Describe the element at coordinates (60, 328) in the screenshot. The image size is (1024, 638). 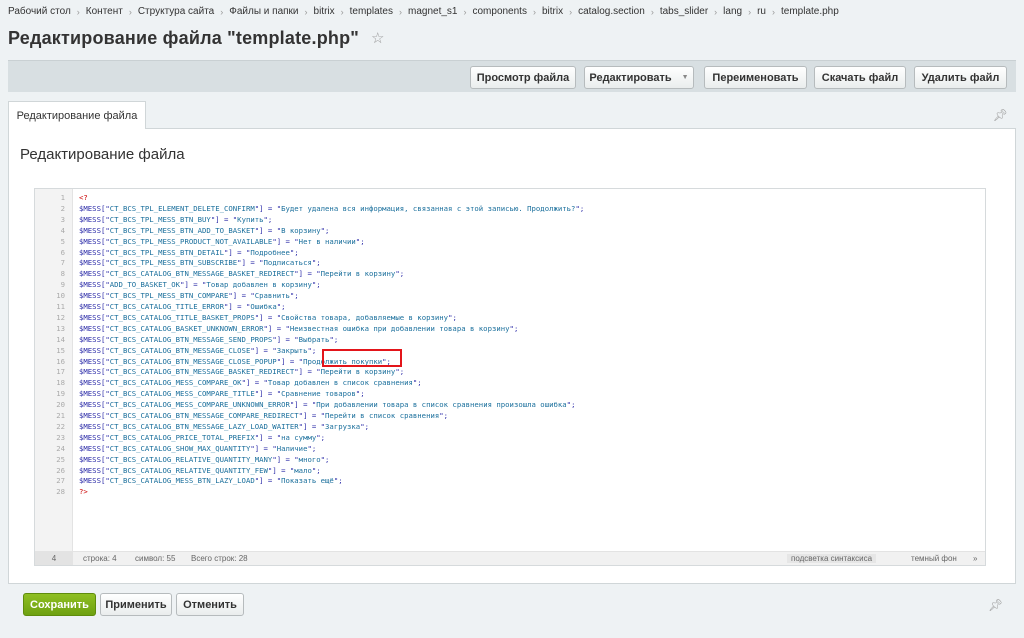
I see `line-number: 13` at that location.